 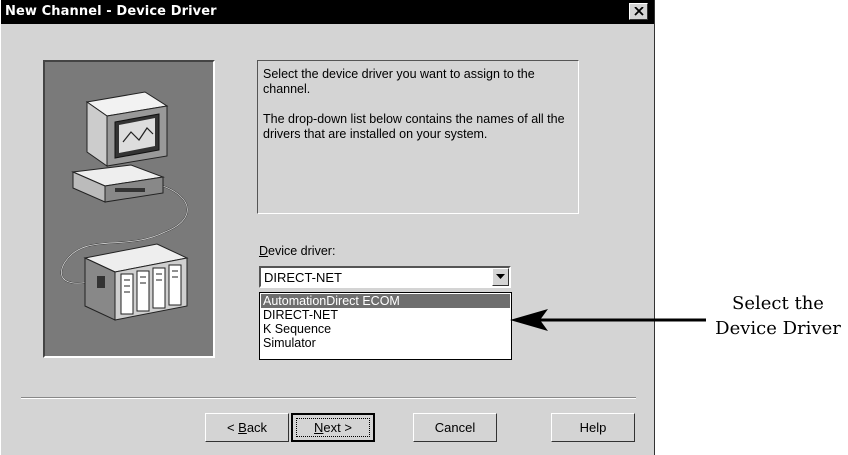 I want to click on back-button: < Back, so click(x=247, y=427).